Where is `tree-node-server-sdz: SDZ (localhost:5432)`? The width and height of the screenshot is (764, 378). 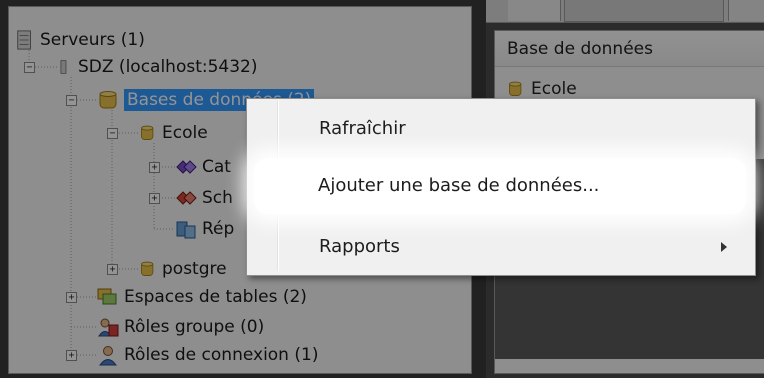
tree-node-server-sdz: SDZ (localhost:5432) is located at coordinates (158, 67).